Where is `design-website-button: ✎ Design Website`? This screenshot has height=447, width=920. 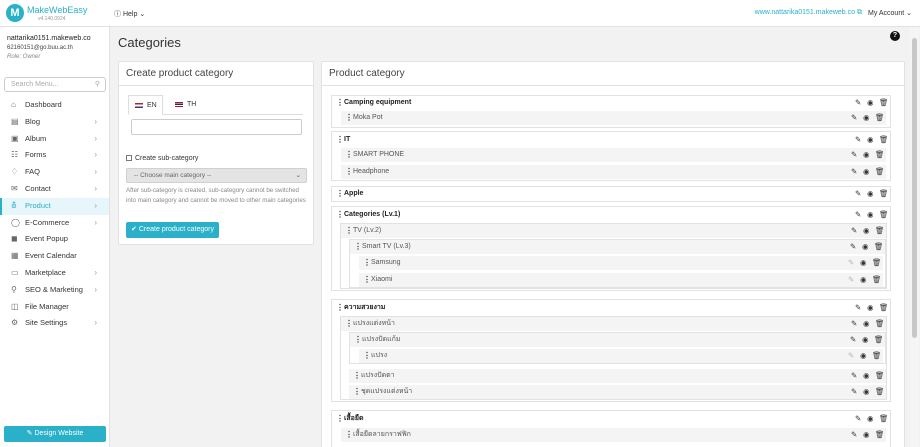 design-website-button: ✎ Design Website is located at coordinates (55, 434).